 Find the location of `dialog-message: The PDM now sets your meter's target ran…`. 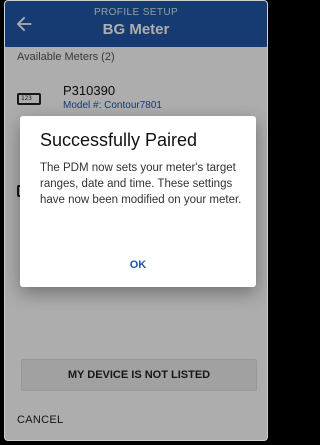

dialog-message: The PDM now sets your meter's target ran… is located at coordinates (141, 184).